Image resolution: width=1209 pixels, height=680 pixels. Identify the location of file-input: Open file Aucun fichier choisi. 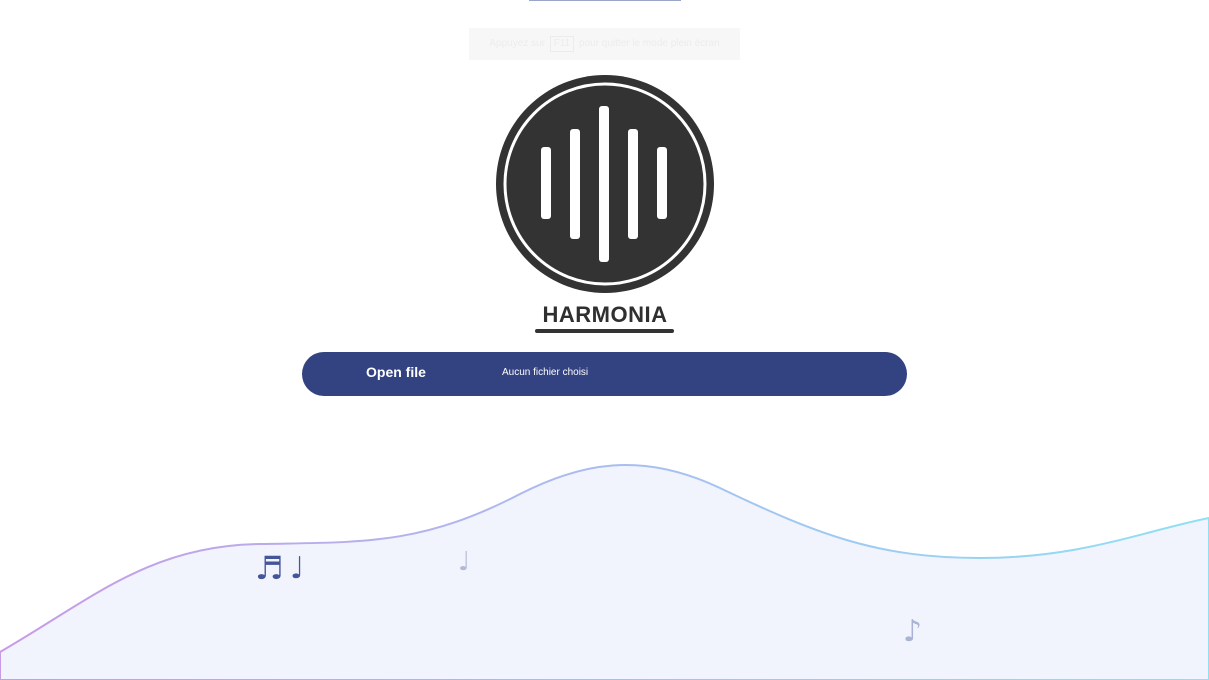
(604, 374).